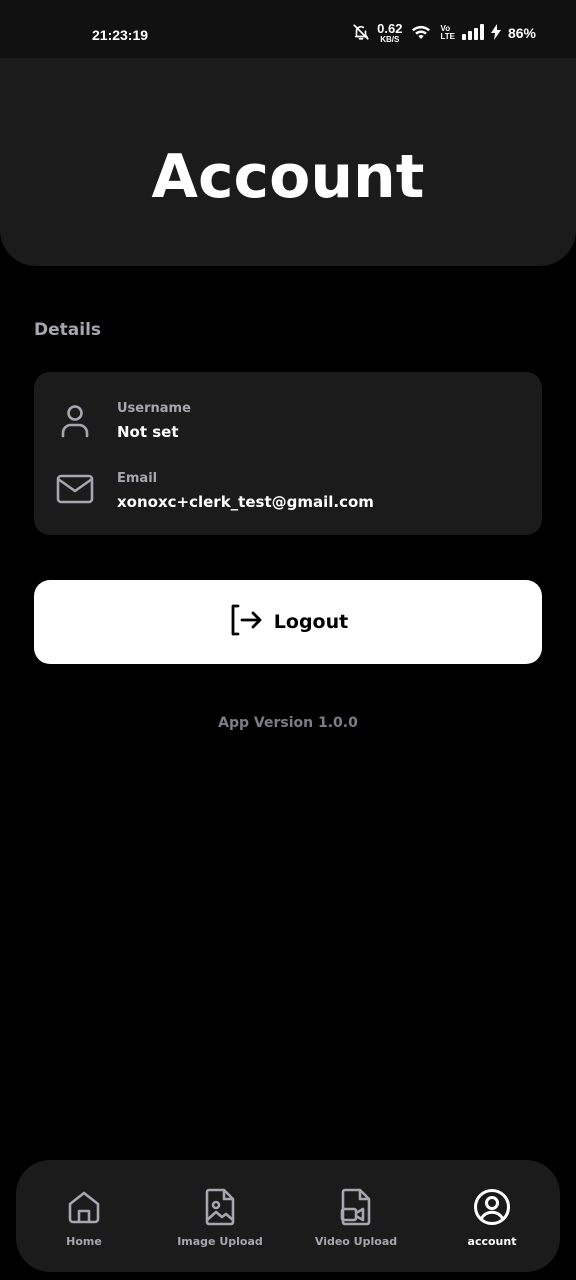  What do you see at coordinates (120, 35) in the screenshot?
I see `status-time: 21:23:19` at bounding box center [120, 35].